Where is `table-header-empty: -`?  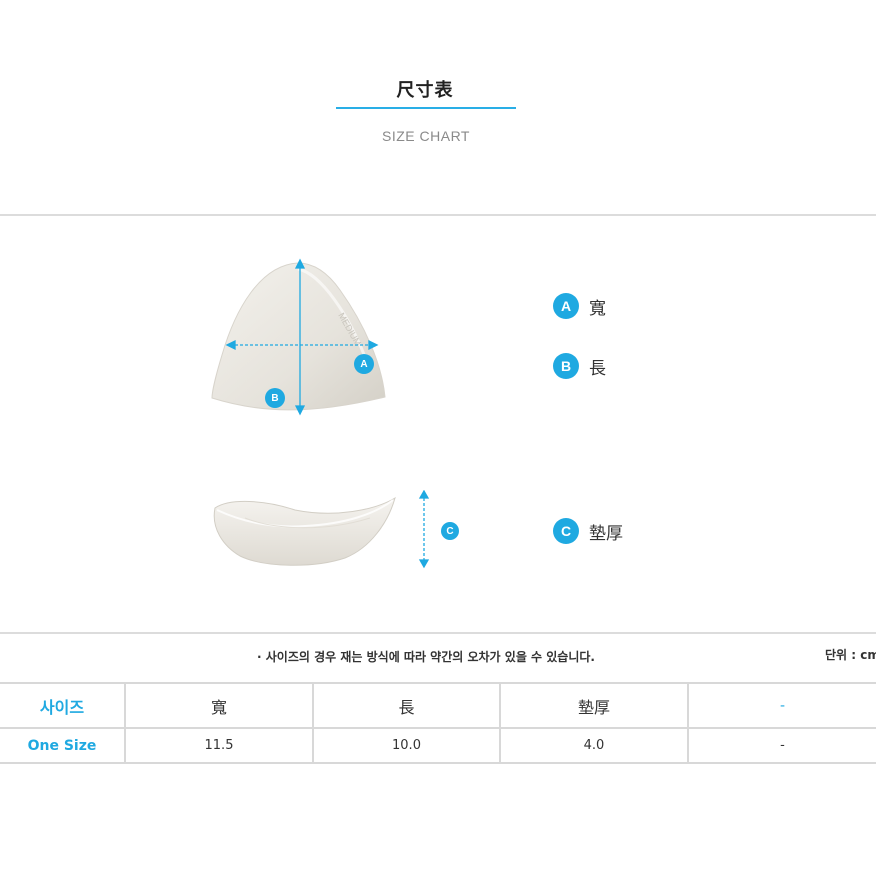
table-header-empty: - is located at coordinates (782, 705).